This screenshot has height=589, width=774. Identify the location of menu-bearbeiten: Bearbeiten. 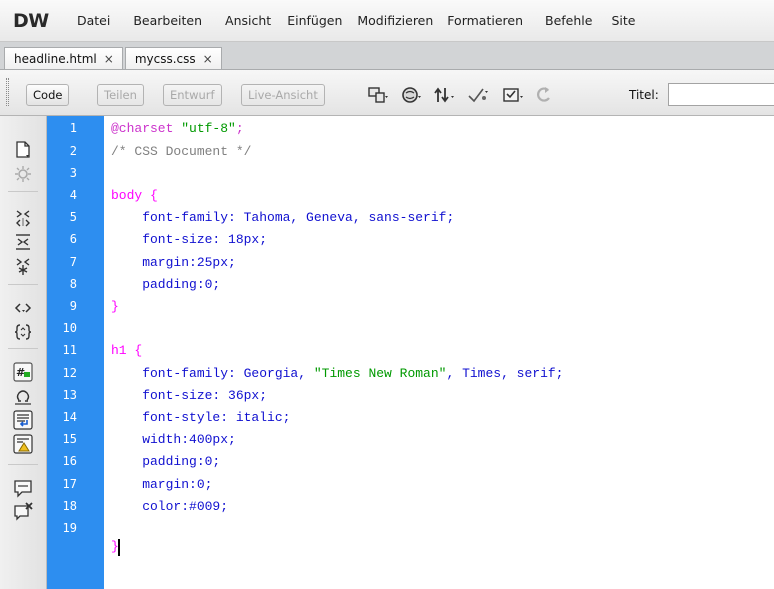
(167, 20).